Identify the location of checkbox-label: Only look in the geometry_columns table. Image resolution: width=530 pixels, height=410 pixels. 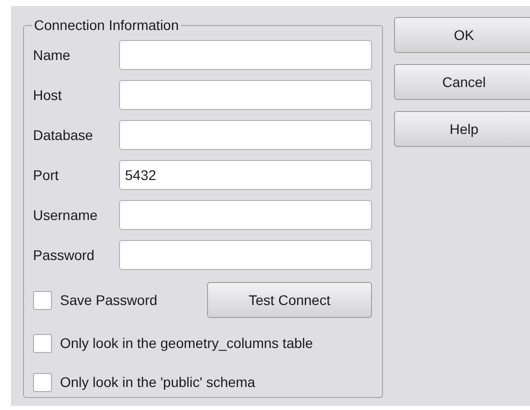
(186, 343).